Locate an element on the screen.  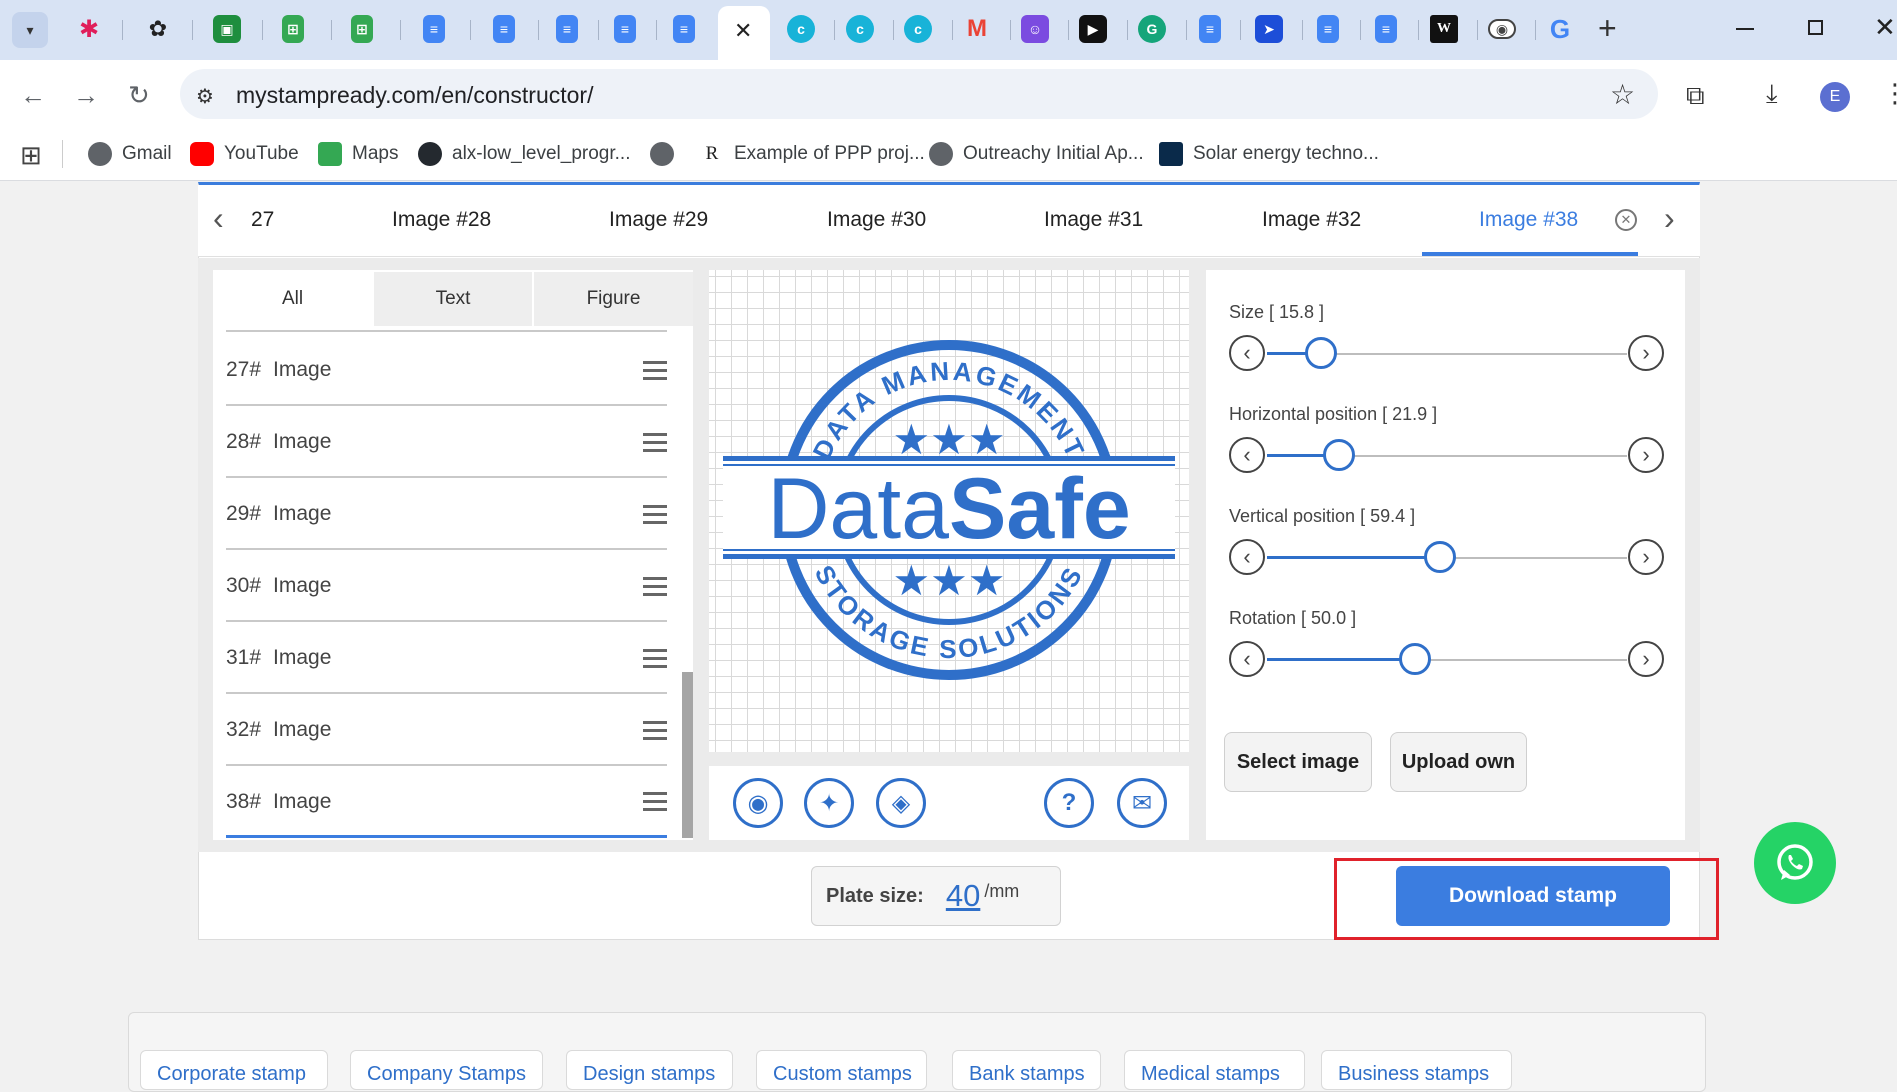
tab-search-button: ▾ is located at coordinates (30, 30).